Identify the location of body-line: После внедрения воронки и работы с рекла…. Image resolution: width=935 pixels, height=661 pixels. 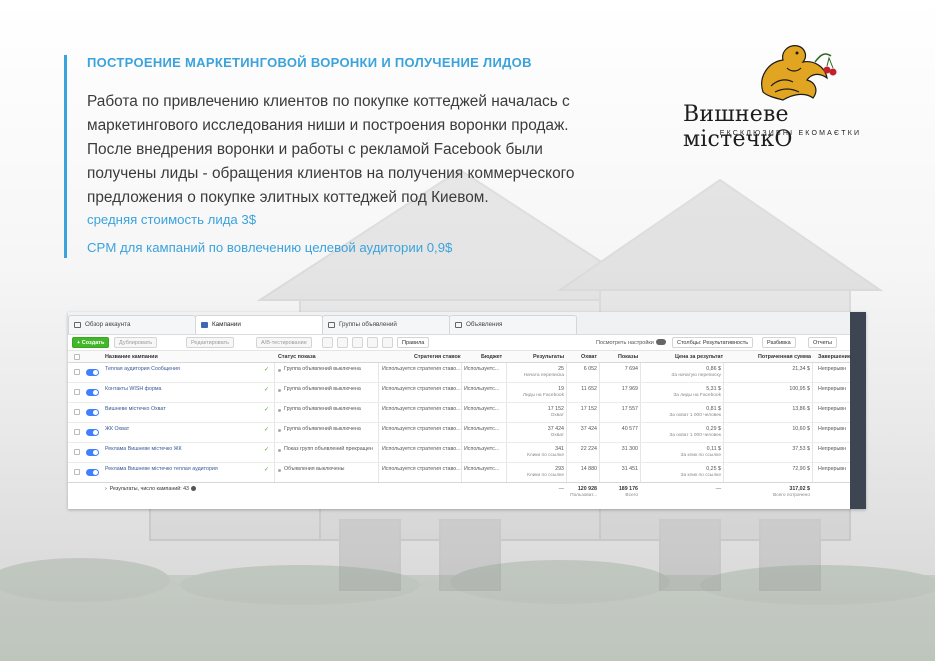
(315, 149).